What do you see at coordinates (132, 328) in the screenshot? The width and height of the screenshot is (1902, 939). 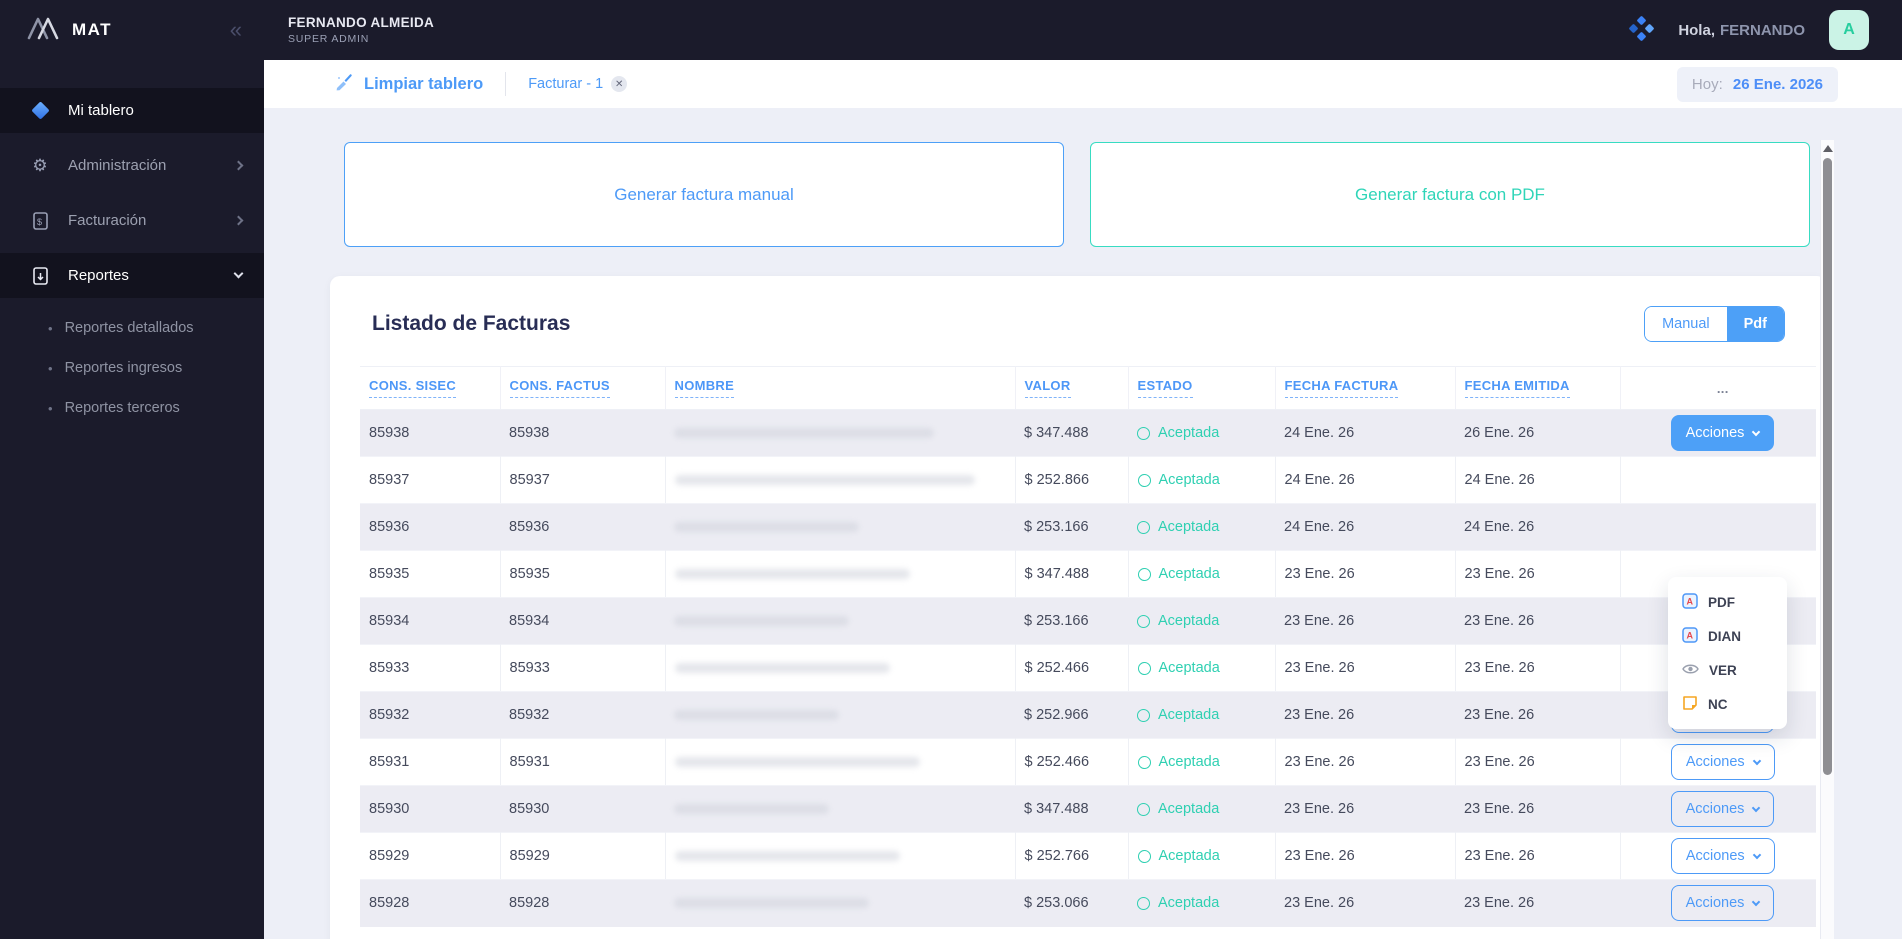 I see `sidebar-subitem-reportes-detallados: • Reportes detallados` at bounding box center [132, 328].